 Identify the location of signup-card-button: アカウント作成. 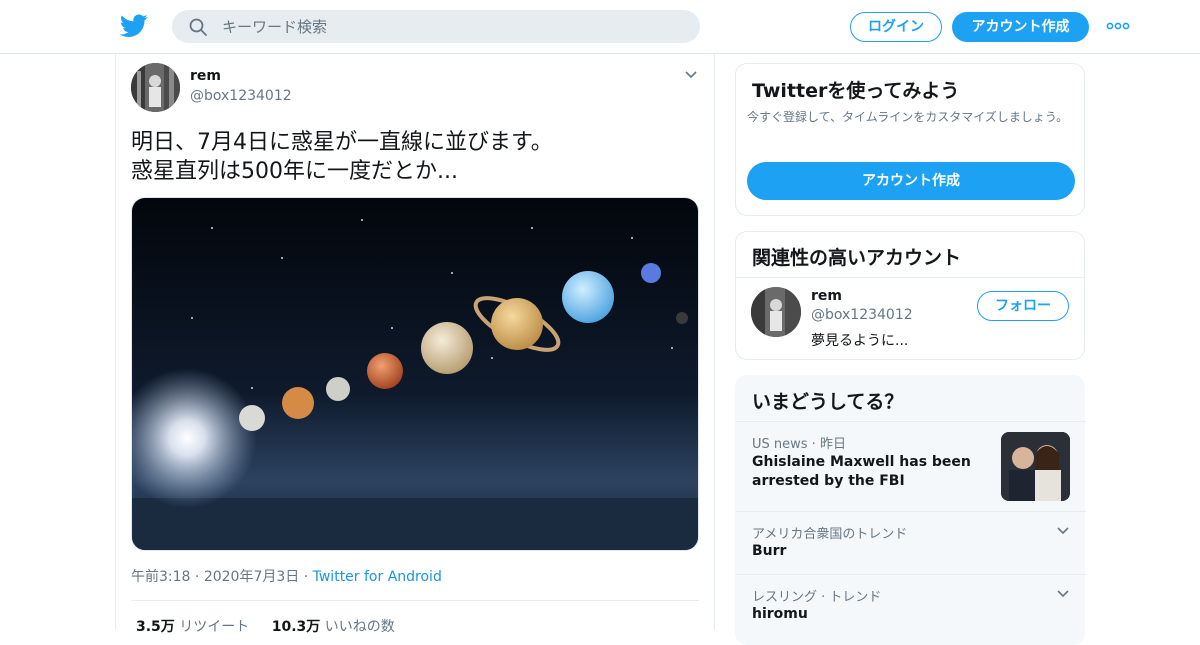
(911, 181).